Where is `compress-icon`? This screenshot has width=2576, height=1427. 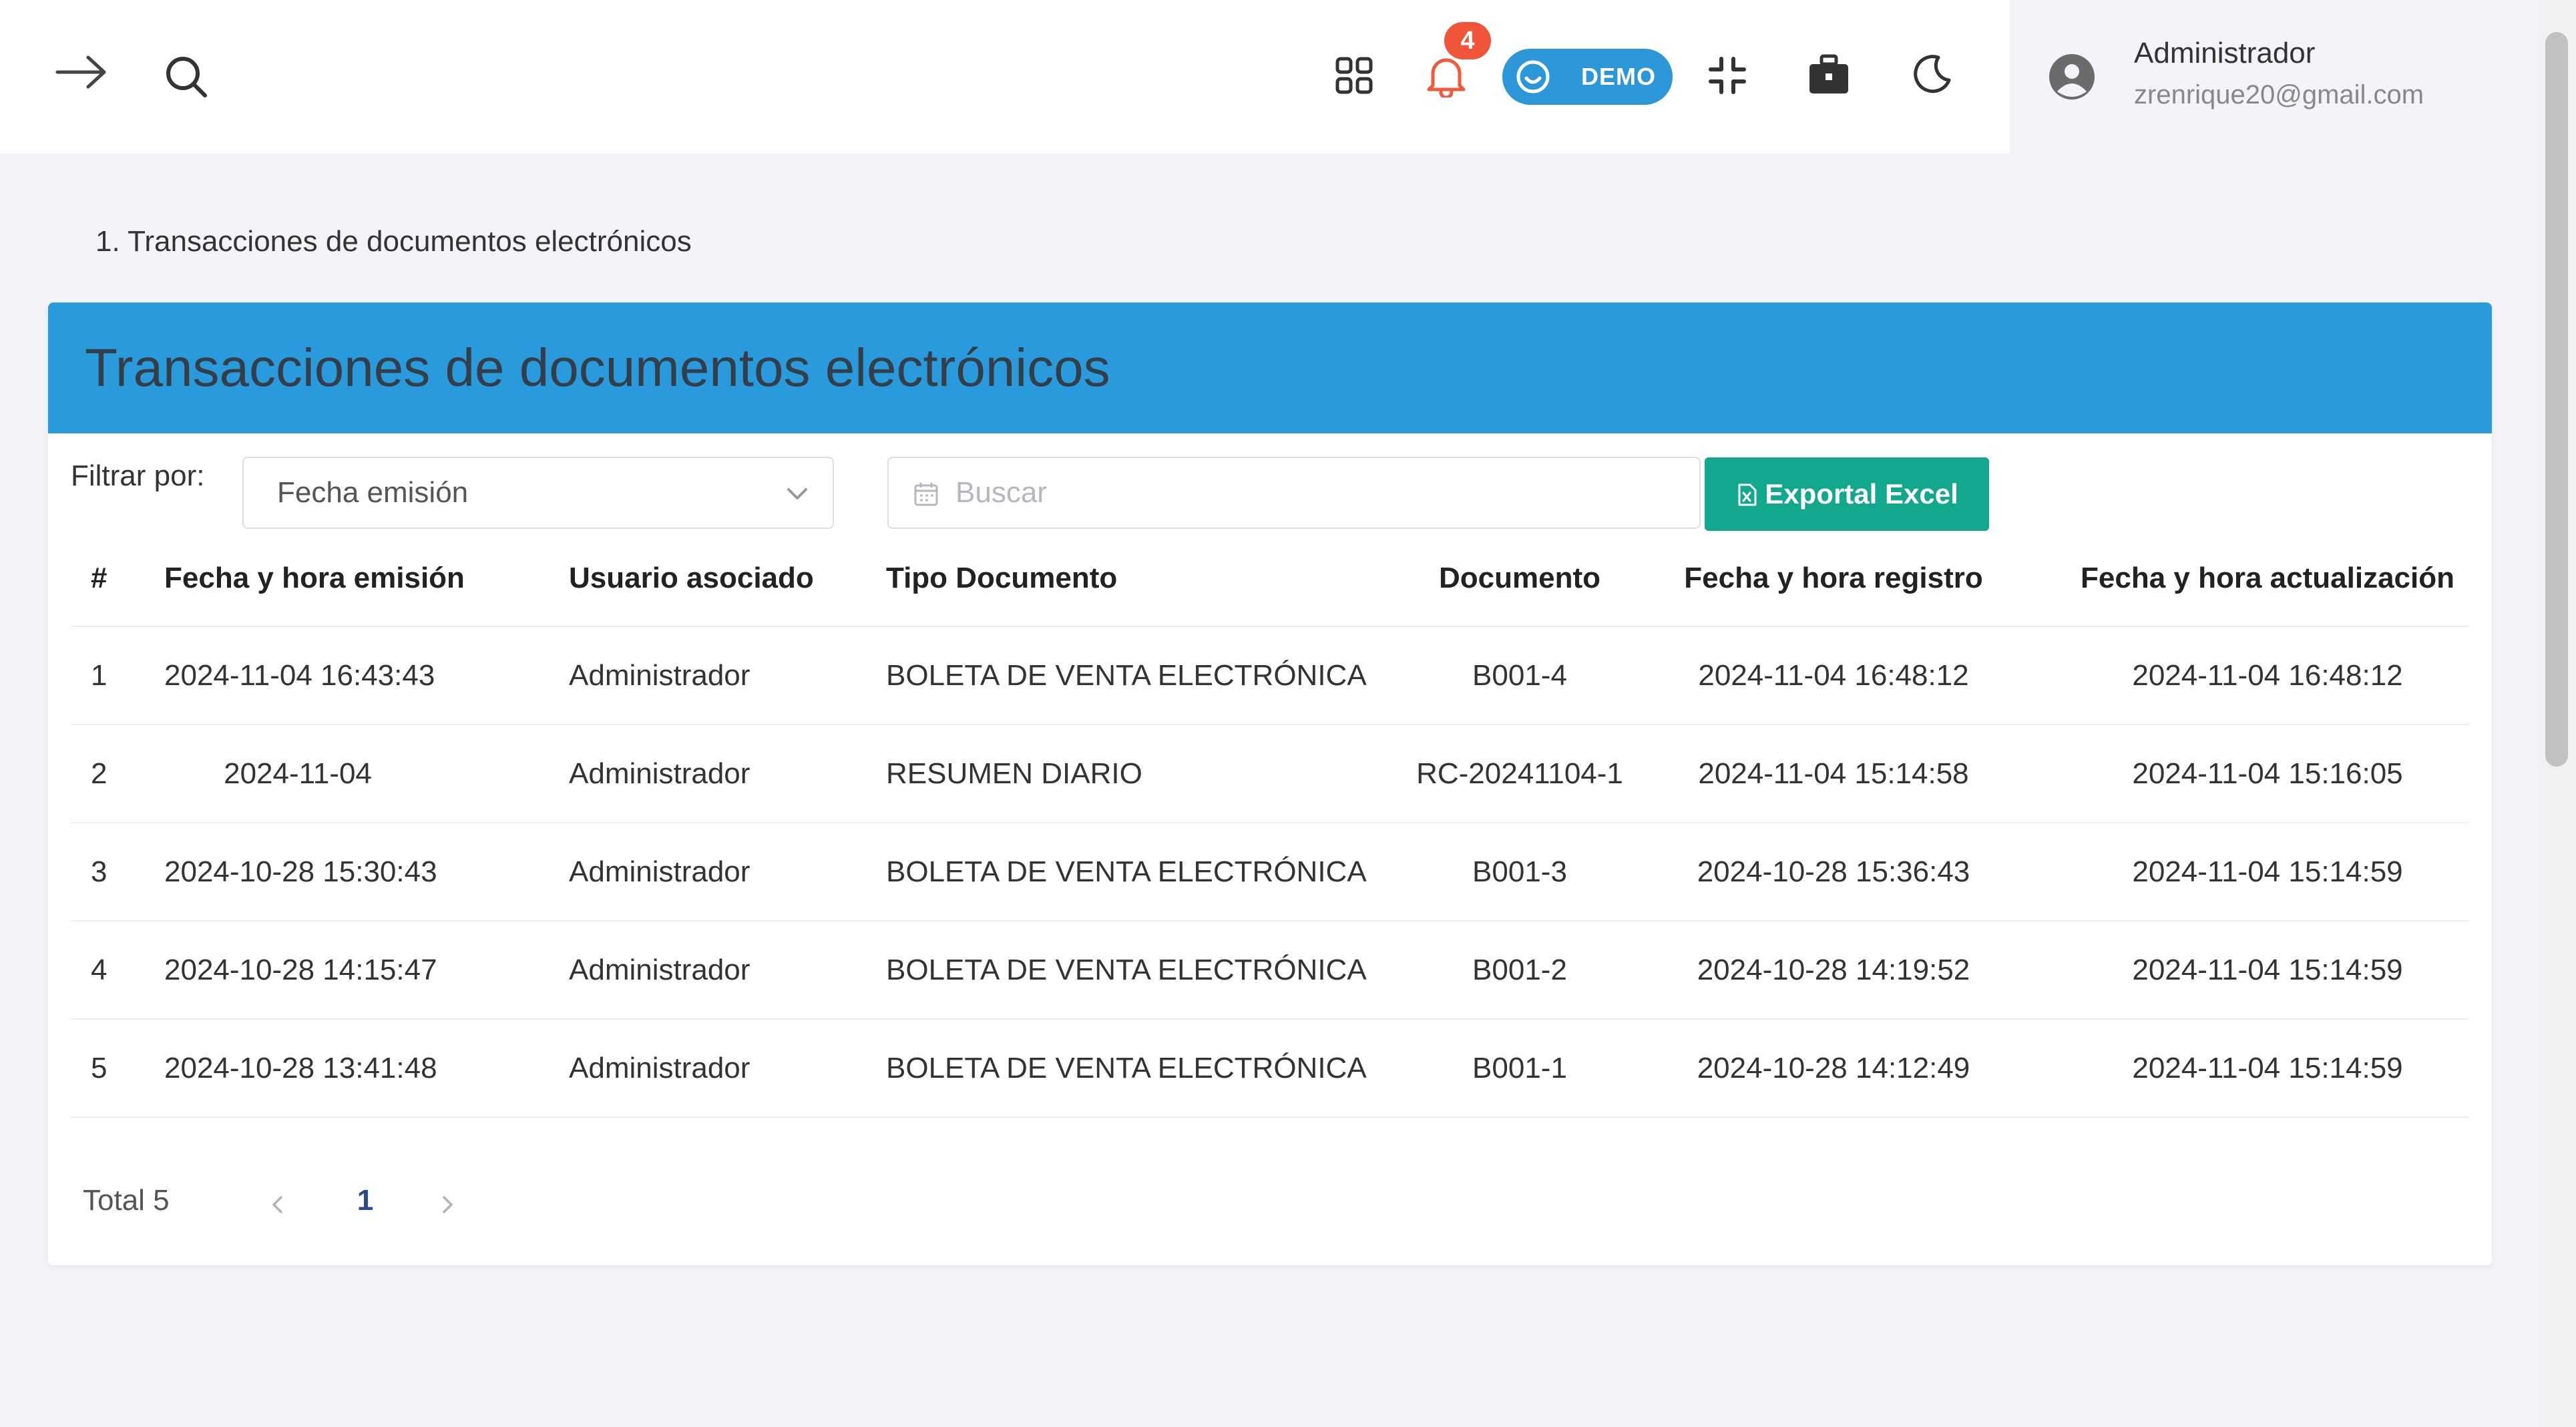 compress-icon is located at coordinates (1727, 75).